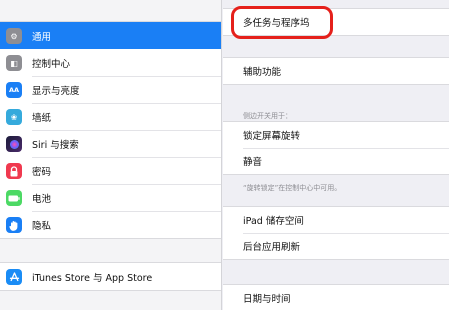 The height and width of the screenshot is (310, 449). I want to click on row-label: 多任务与程序坞, so click(276, 23).